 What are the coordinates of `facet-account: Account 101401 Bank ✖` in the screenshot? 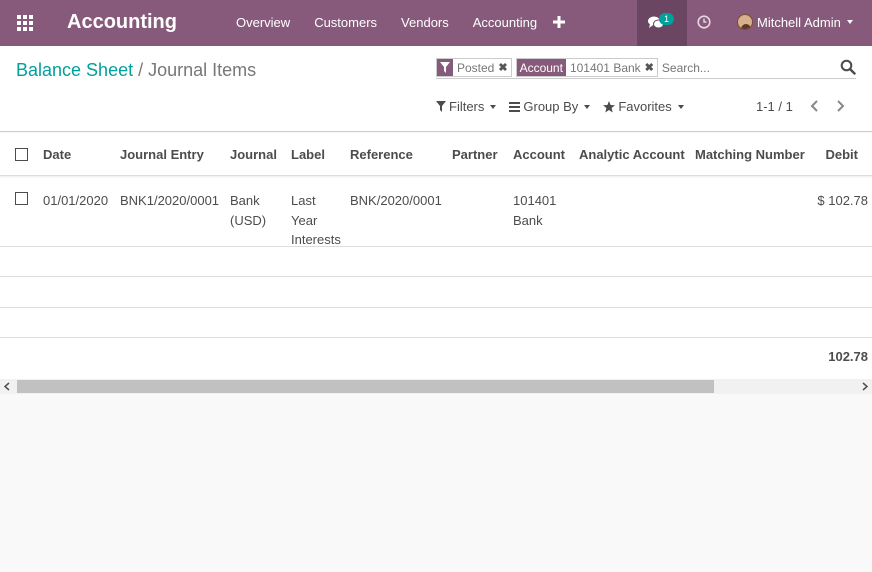 It's located at (586, 67).